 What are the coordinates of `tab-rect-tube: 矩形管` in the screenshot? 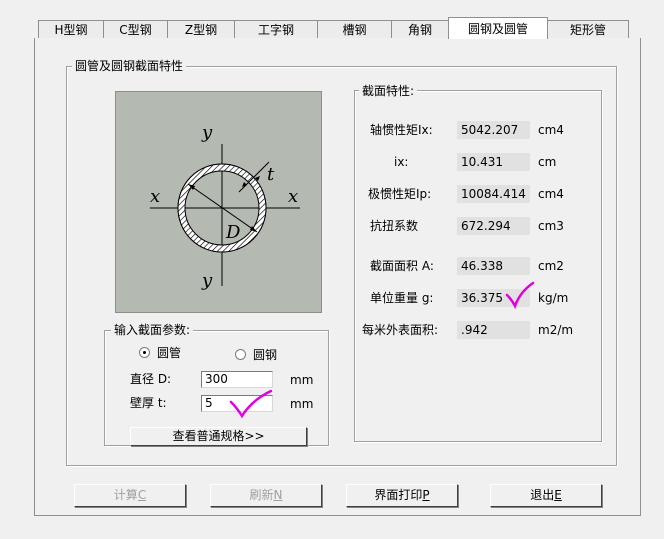 It's located at (588, 29).